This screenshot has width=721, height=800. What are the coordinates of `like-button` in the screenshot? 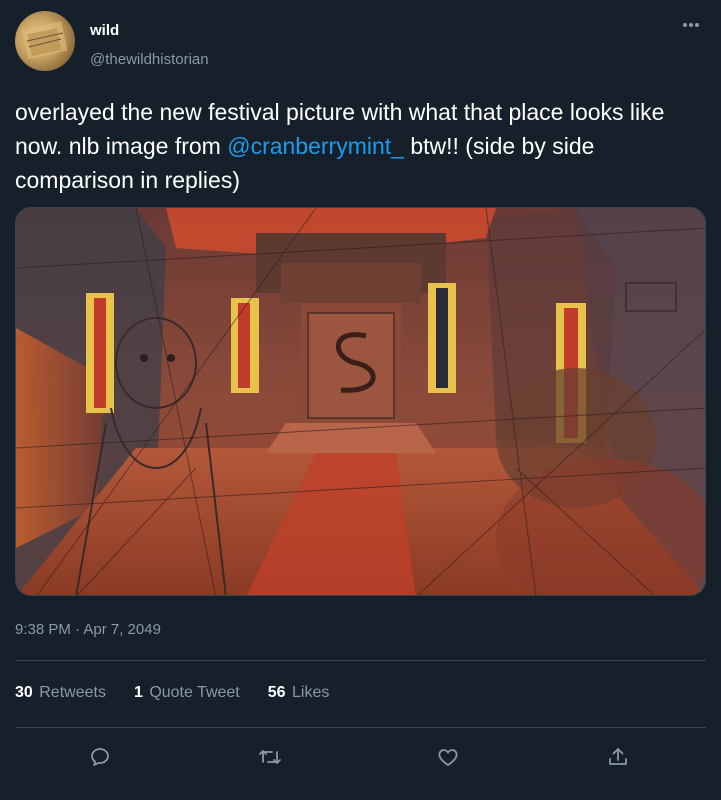 It's located at (448, 757).